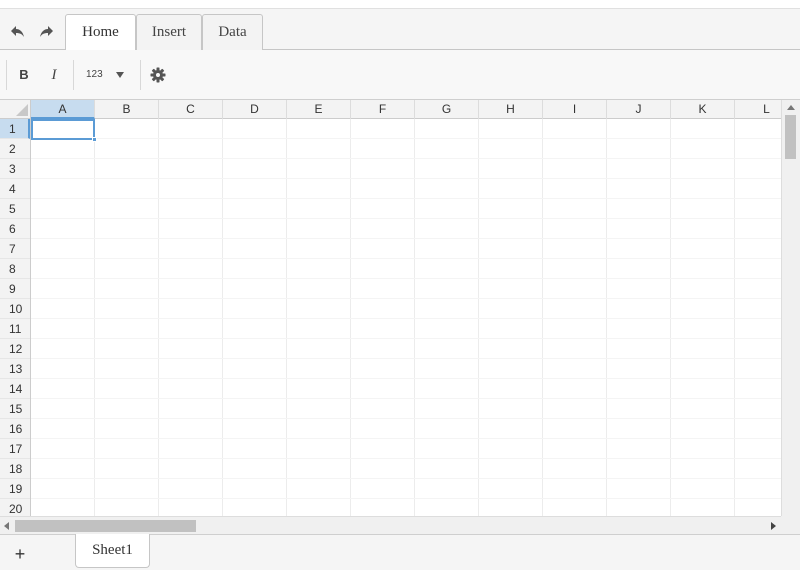 This screenshot has height=570, width=800. What do you see at coordinates (15, 489) in the screenshot?
I see `row-header-19: 19` at bounding box center [15, 489].